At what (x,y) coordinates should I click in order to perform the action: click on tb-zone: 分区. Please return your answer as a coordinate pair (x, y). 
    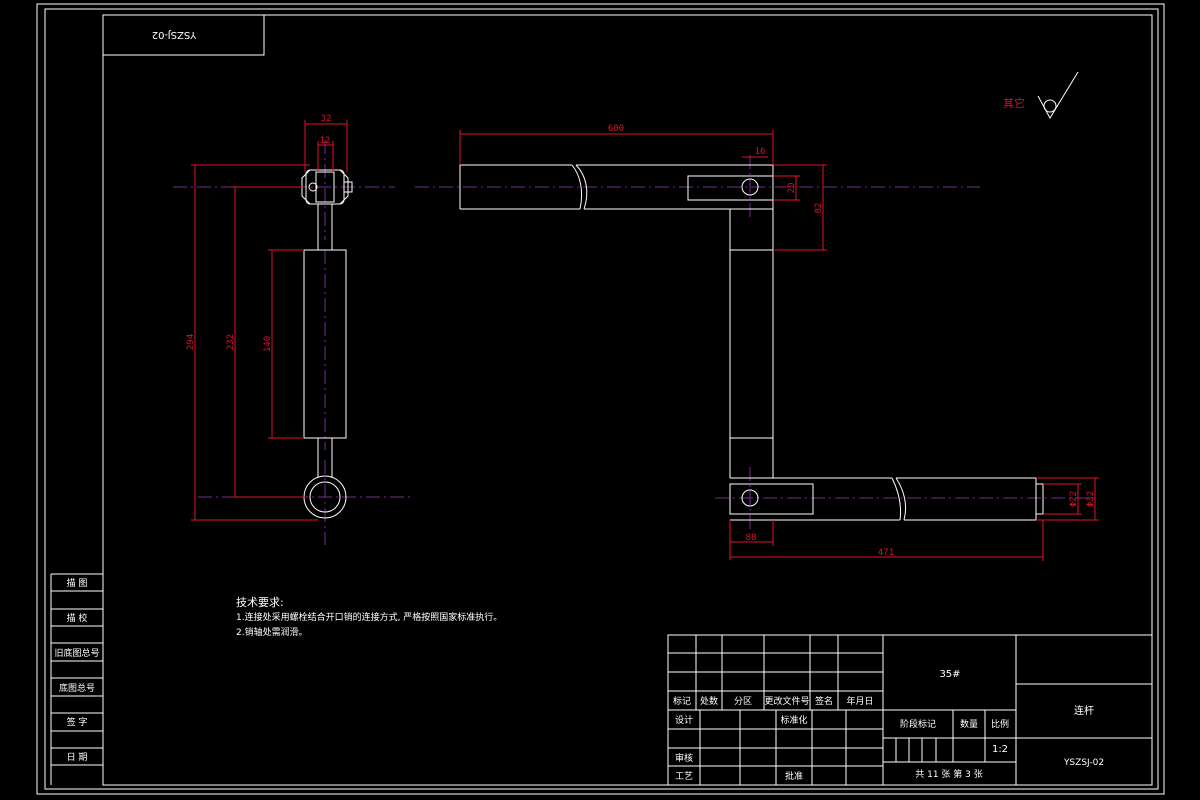
    Looking at the image, I should click on (743, 701).